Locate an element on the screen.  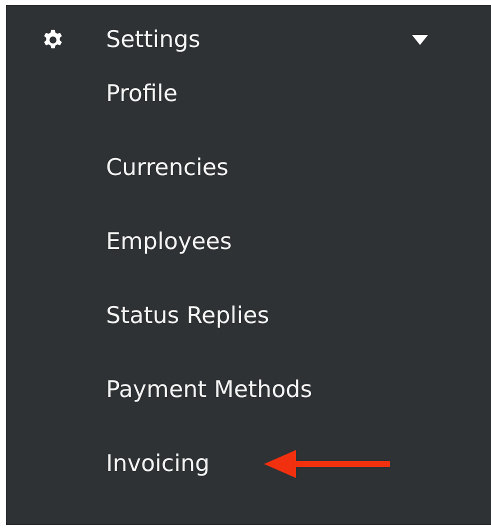
menu-item: Invoicing is located at coordinates (158, 464).